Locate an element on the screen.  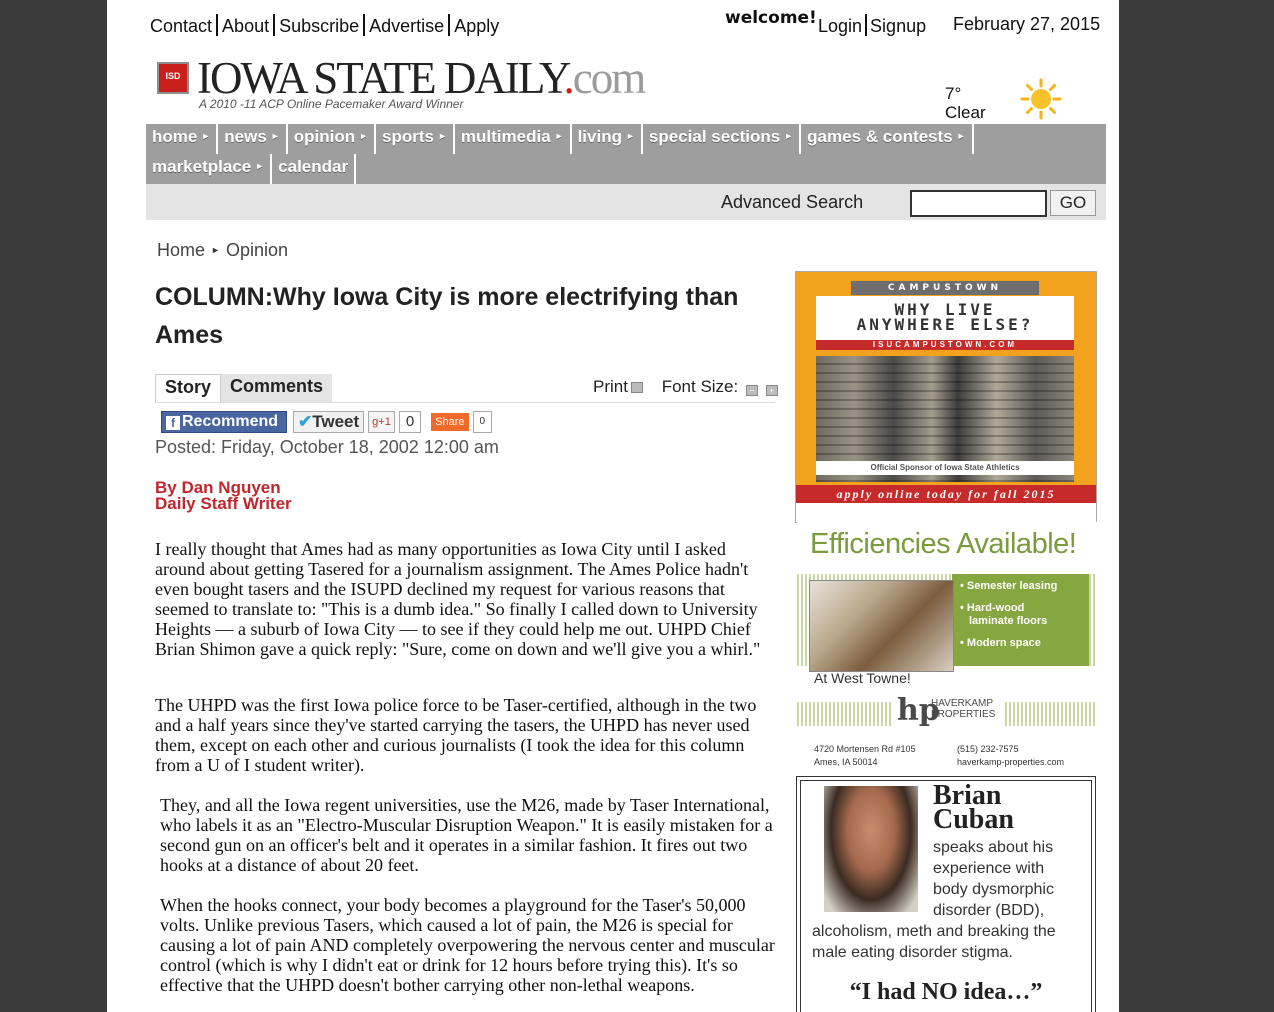
nav-games-contests: games & contests ► is located at coordinates (887, 139).